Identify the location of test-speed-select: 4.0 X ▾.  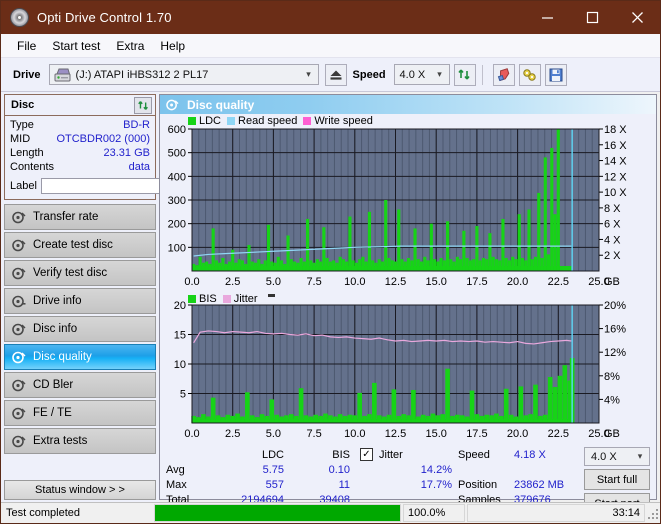
(617, 456).